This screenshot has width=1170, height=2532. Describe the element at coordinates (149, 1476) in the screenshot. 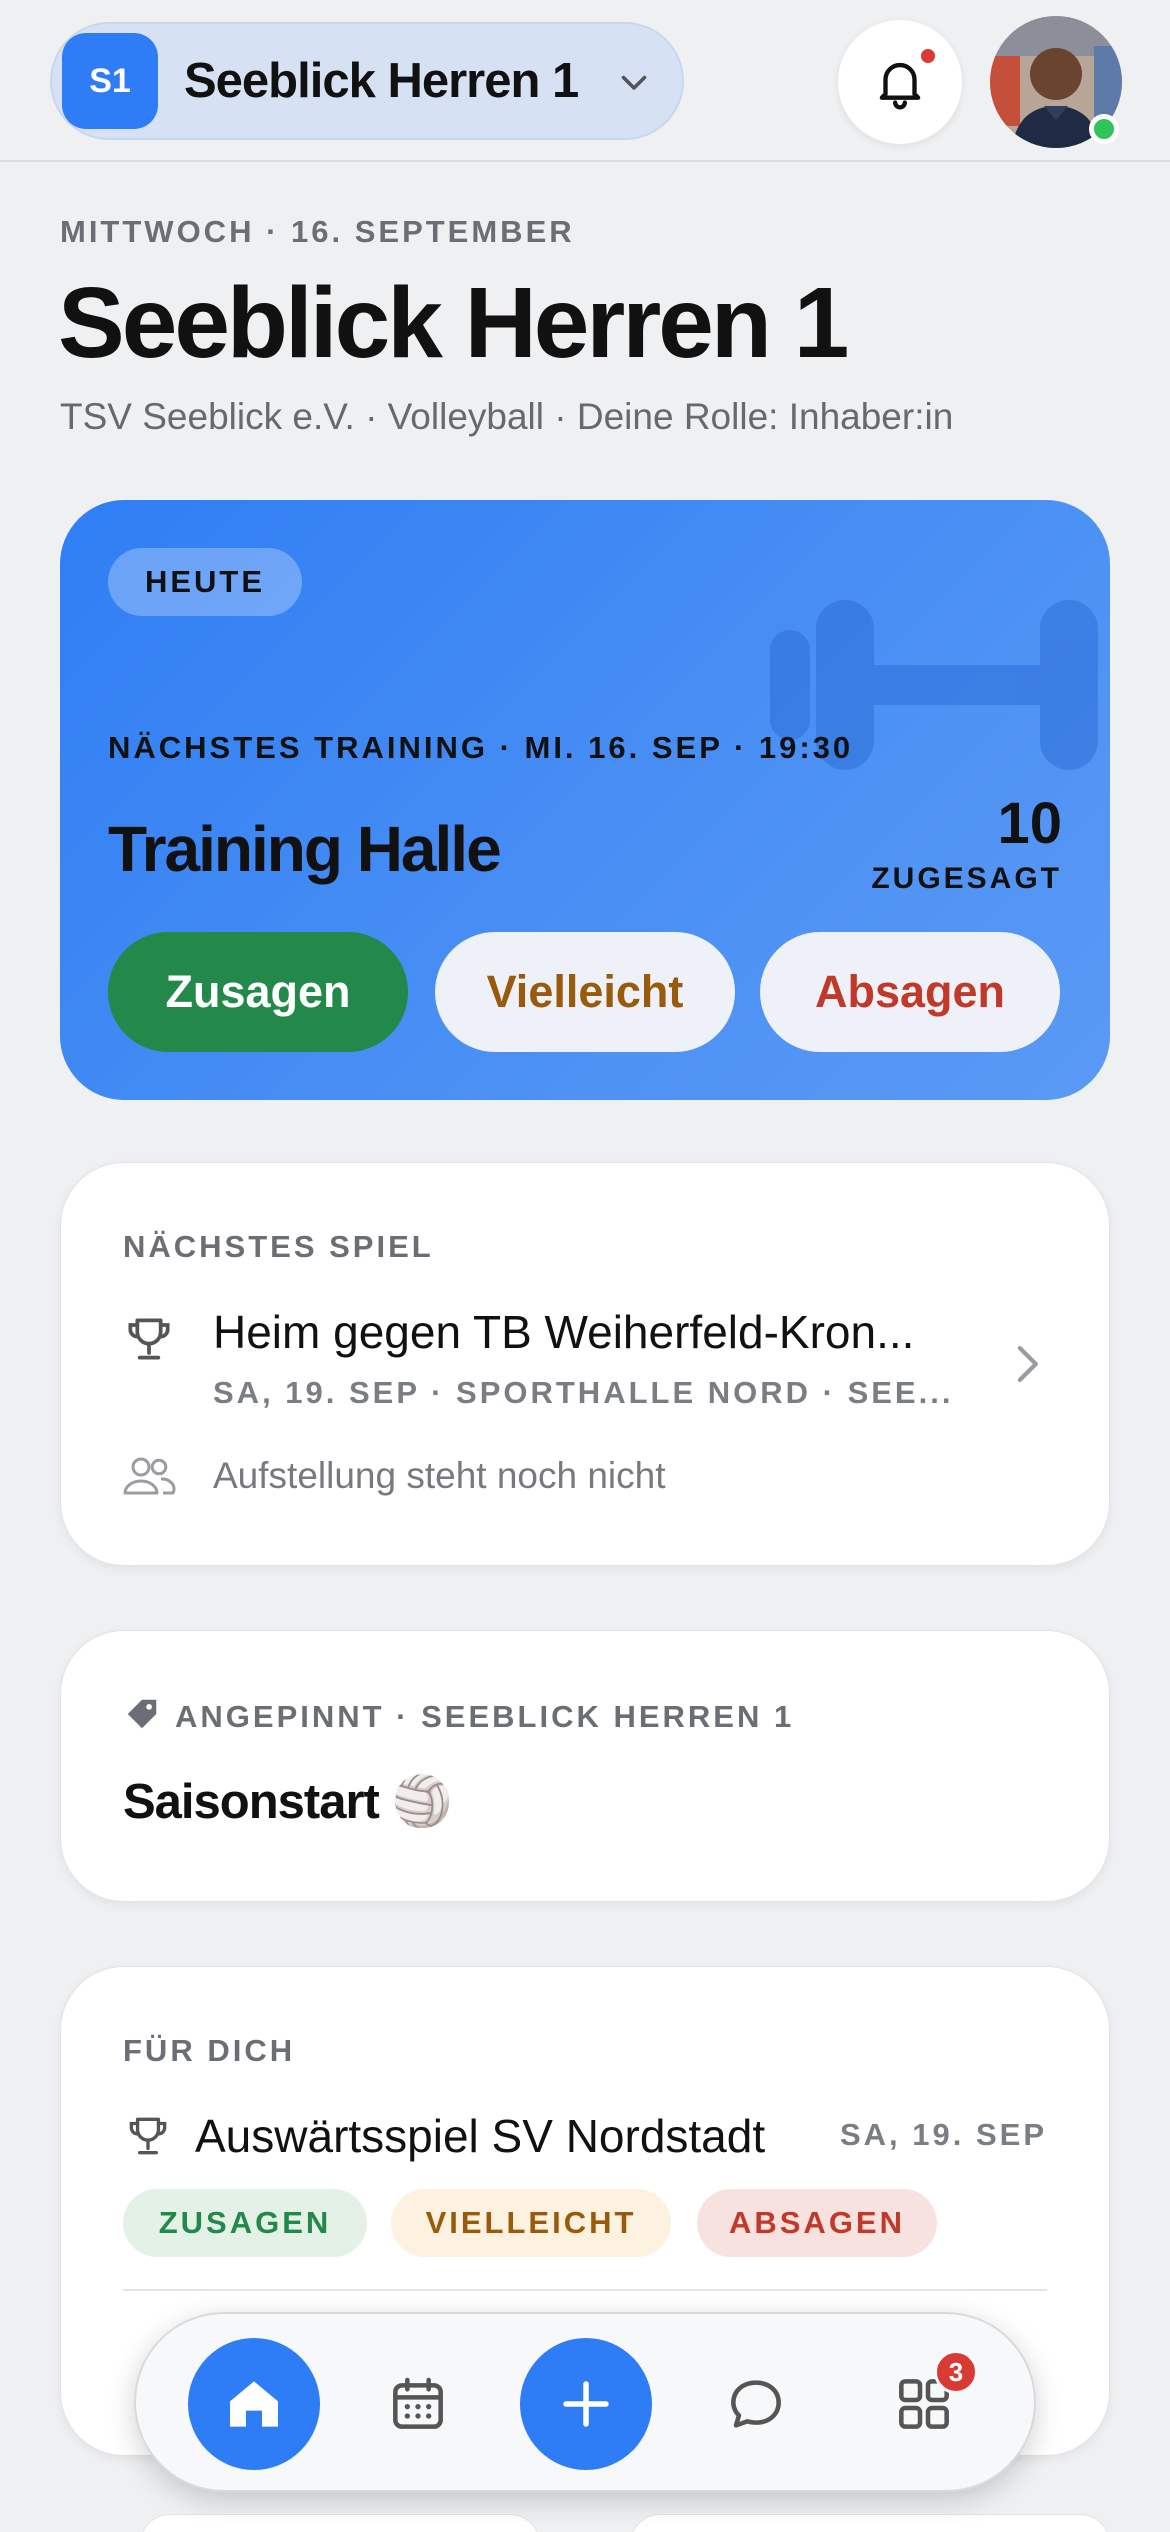

I see `people-icon` at that location.